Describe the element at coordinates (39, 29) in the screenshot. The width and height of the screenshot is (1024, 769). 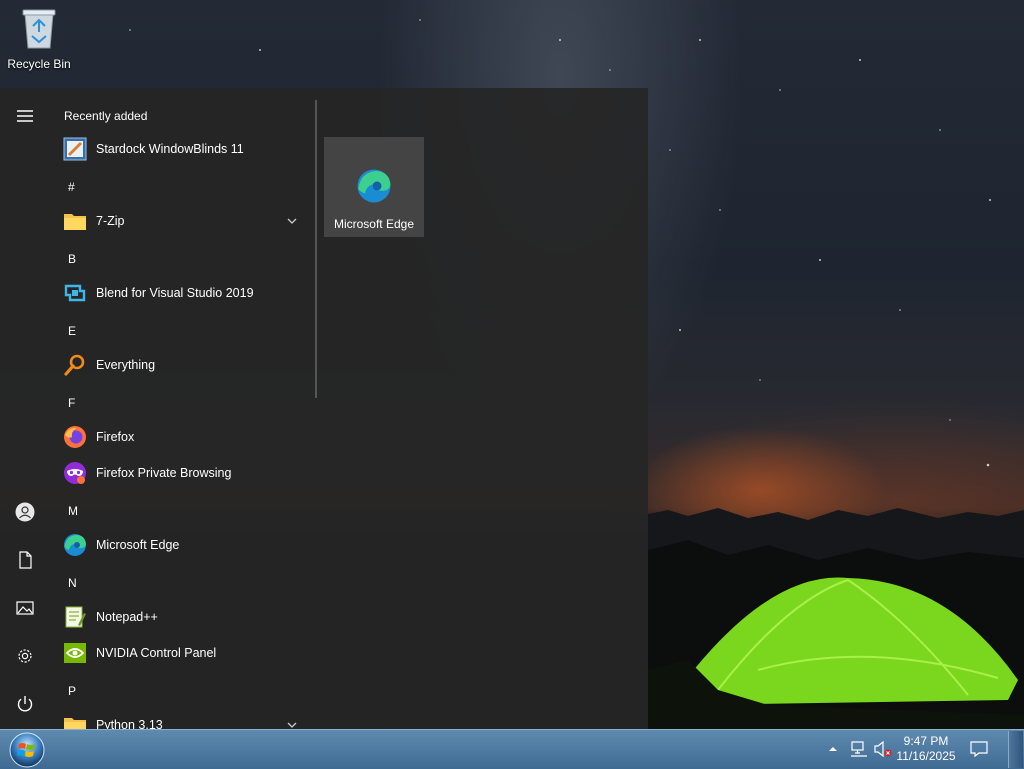
I see `recycle-bin-icon` at that location.